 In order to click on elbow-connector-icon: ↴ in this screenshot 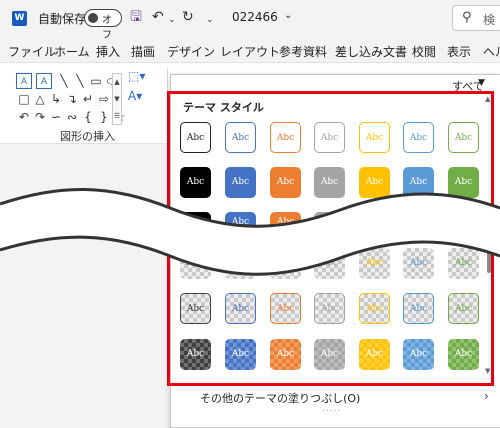, I will do `click(72, 99)`.